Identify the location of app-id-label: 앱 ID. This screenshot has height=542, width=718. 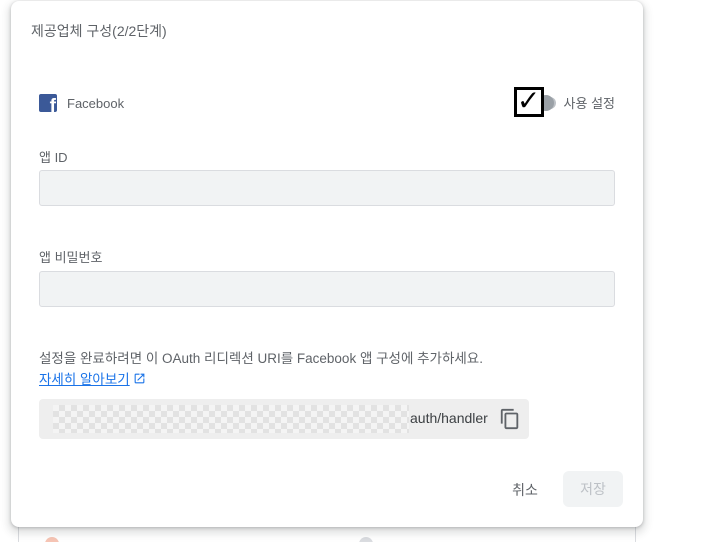
(53, 157).